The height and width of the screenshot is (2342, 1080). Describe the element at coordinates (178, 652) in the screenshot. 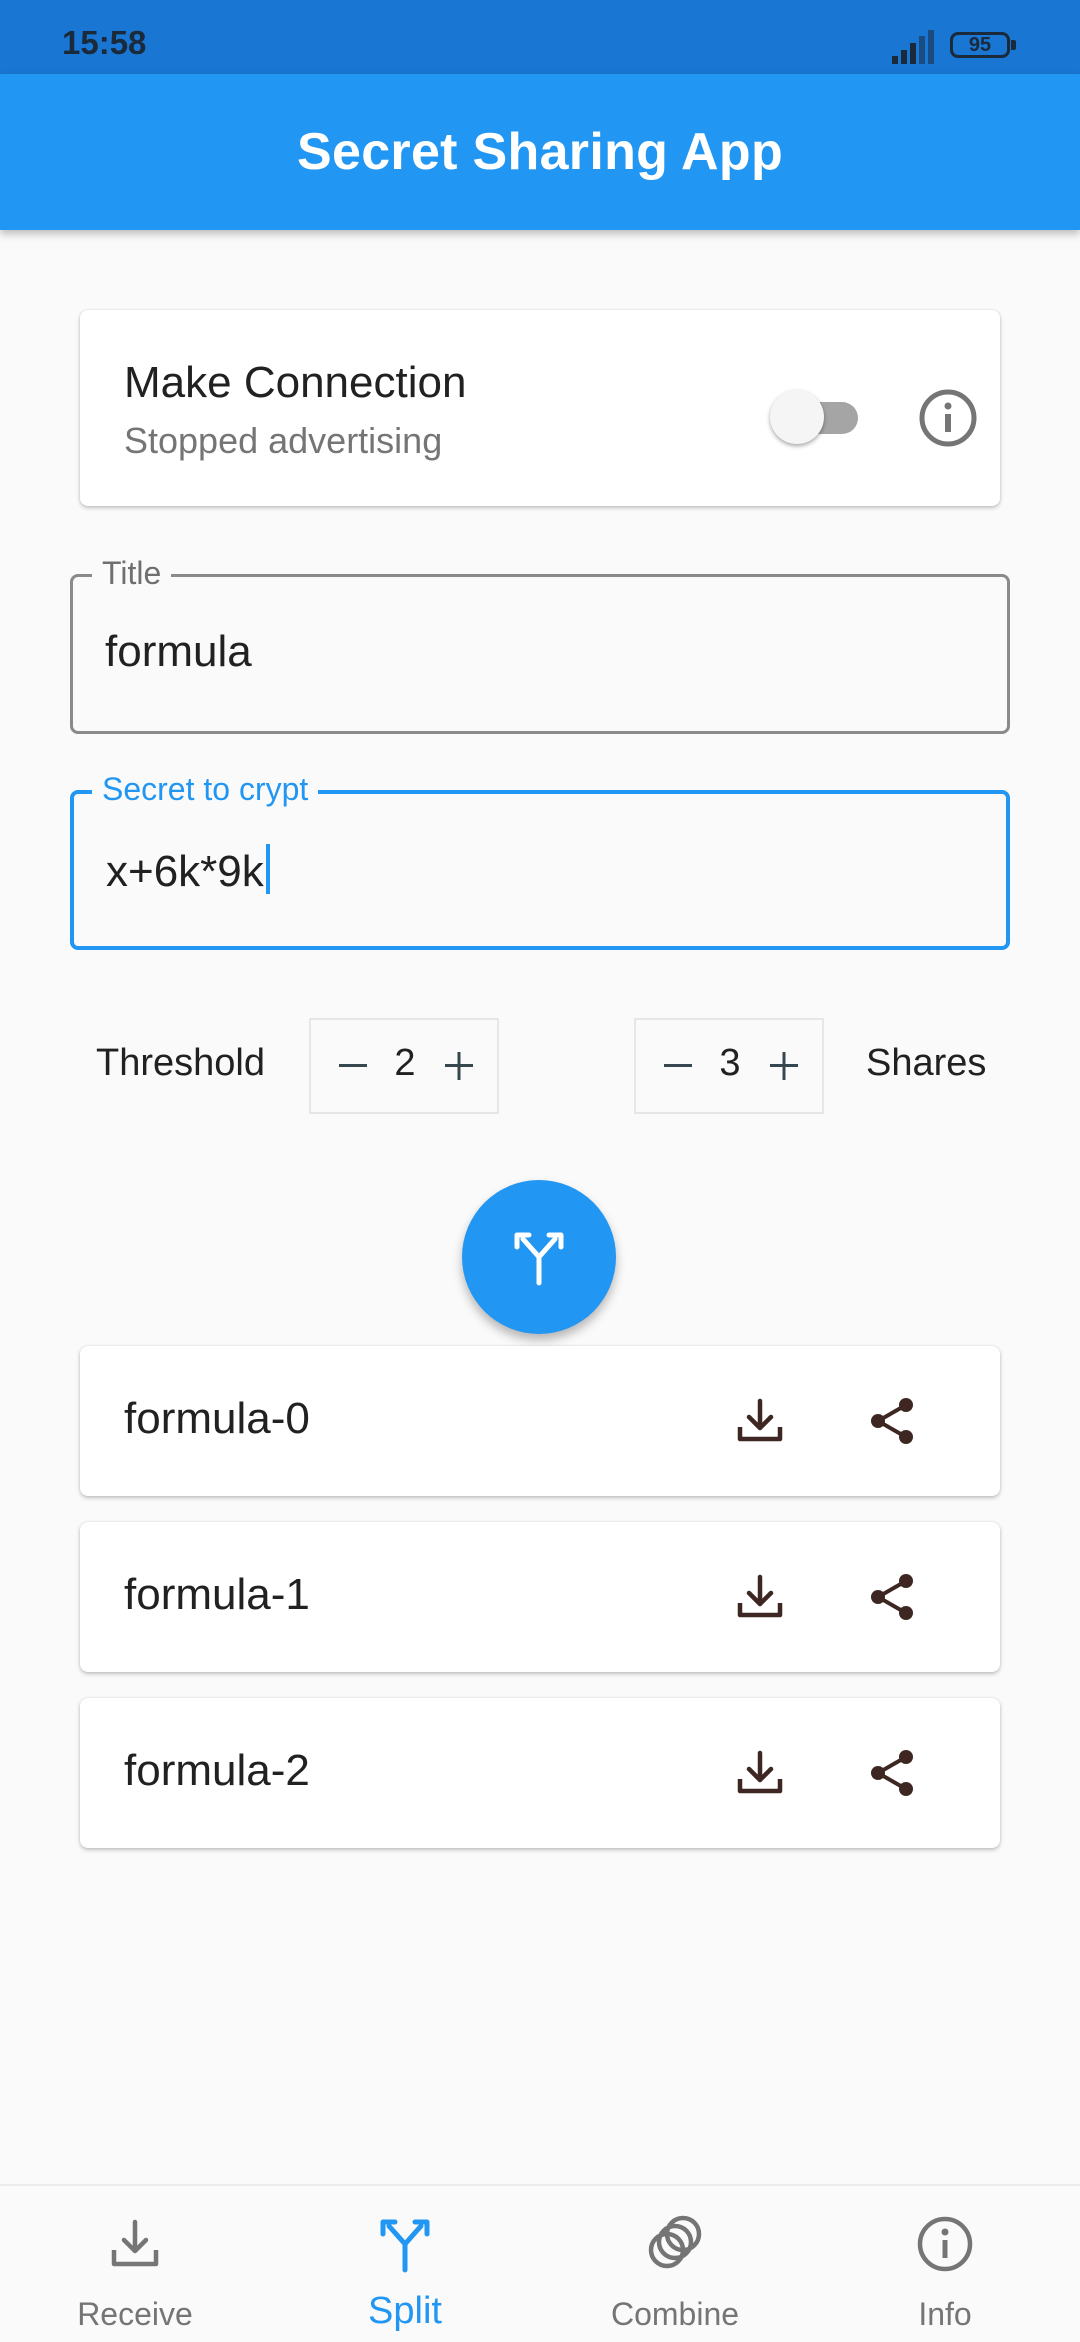

I see `title-input-value: formula` at that location.